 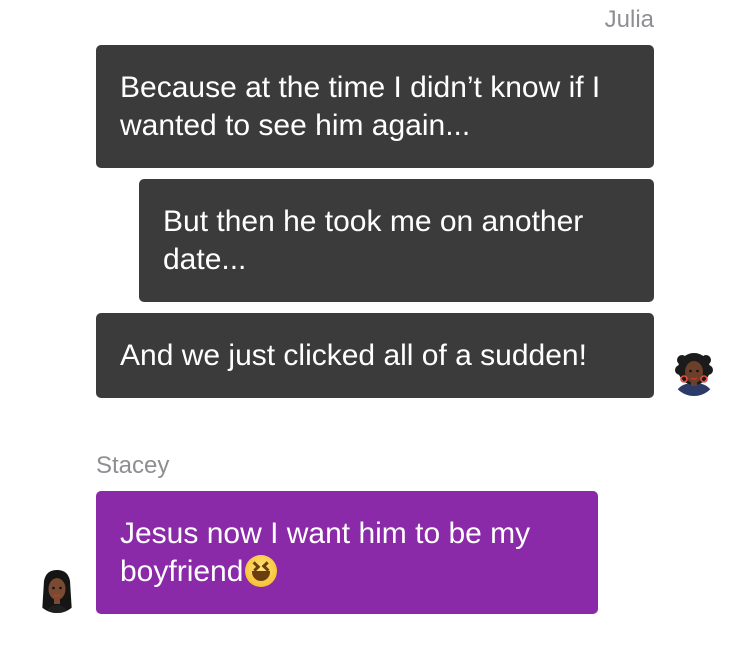 I want to click on julia-avatar-svg, so click(x=694, y=373).